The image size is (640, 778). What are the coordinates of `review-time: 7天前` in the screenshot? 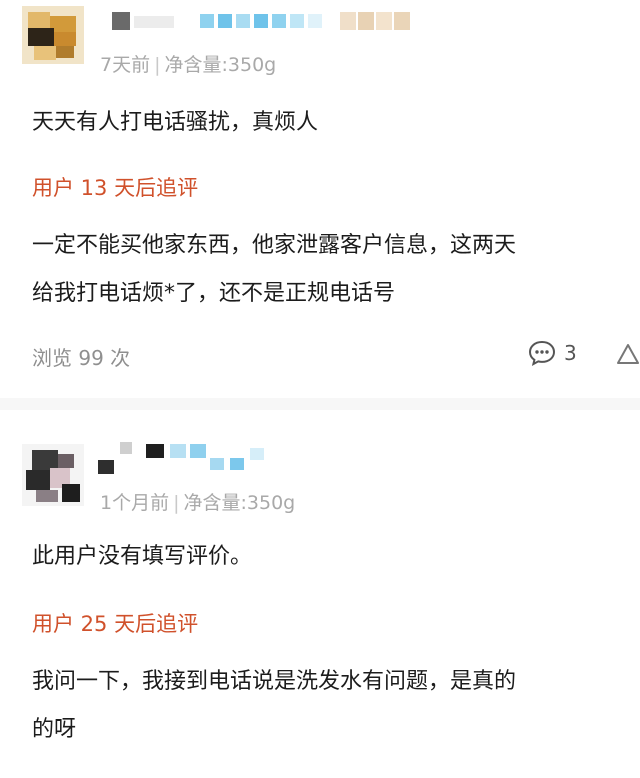 It's located at (125, 65).